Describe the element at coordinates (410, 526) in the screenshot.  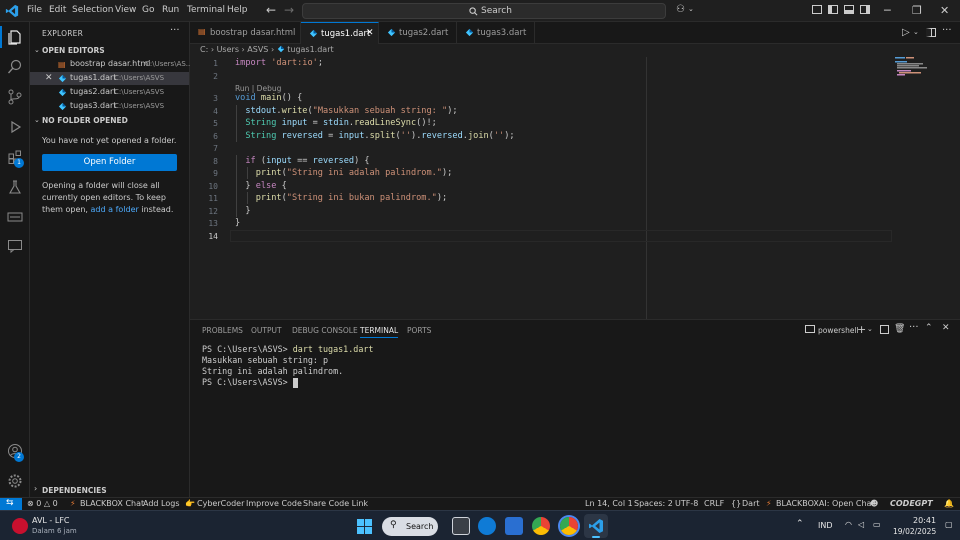
I see `taskbar-search: ⚲ Search` at that location.